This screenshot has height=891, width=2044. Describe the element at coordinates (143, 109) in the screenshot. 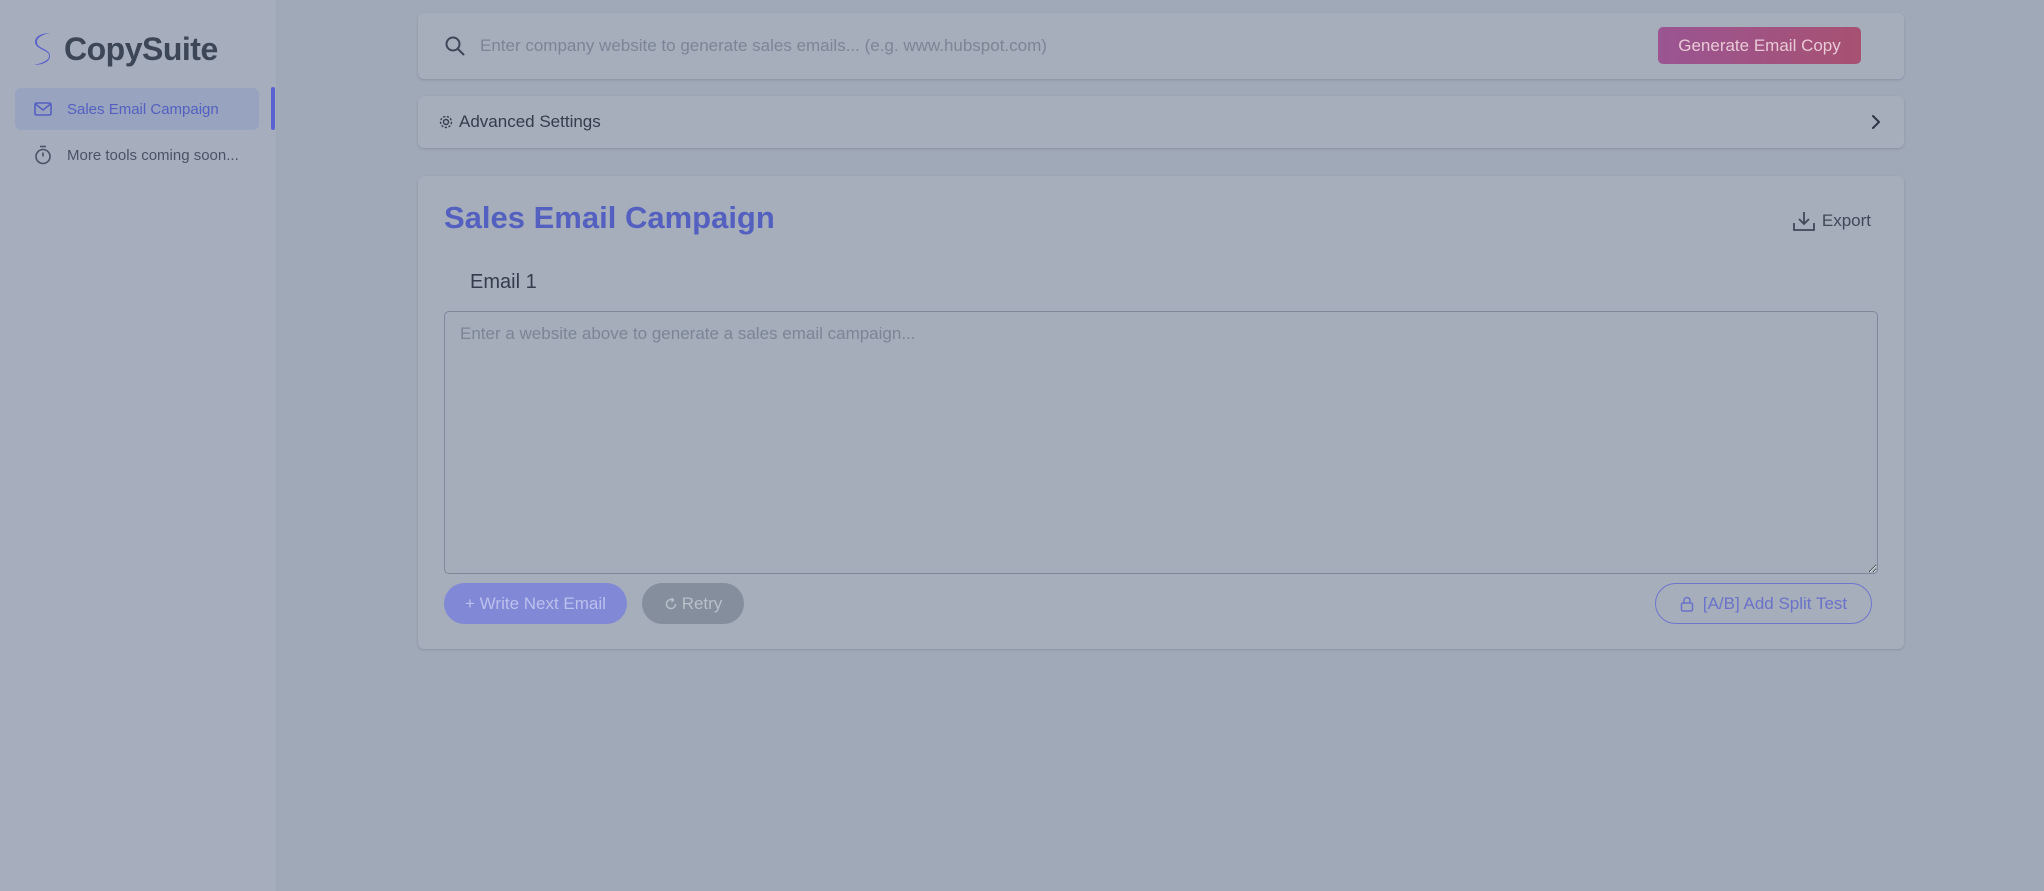

I see `sidebar-item-label: Sales Email Campaign` at that location.